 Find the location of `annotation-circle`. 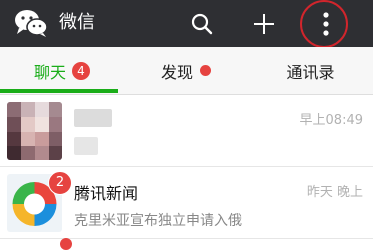

annotation-circle is located at coordinates (324, 24).